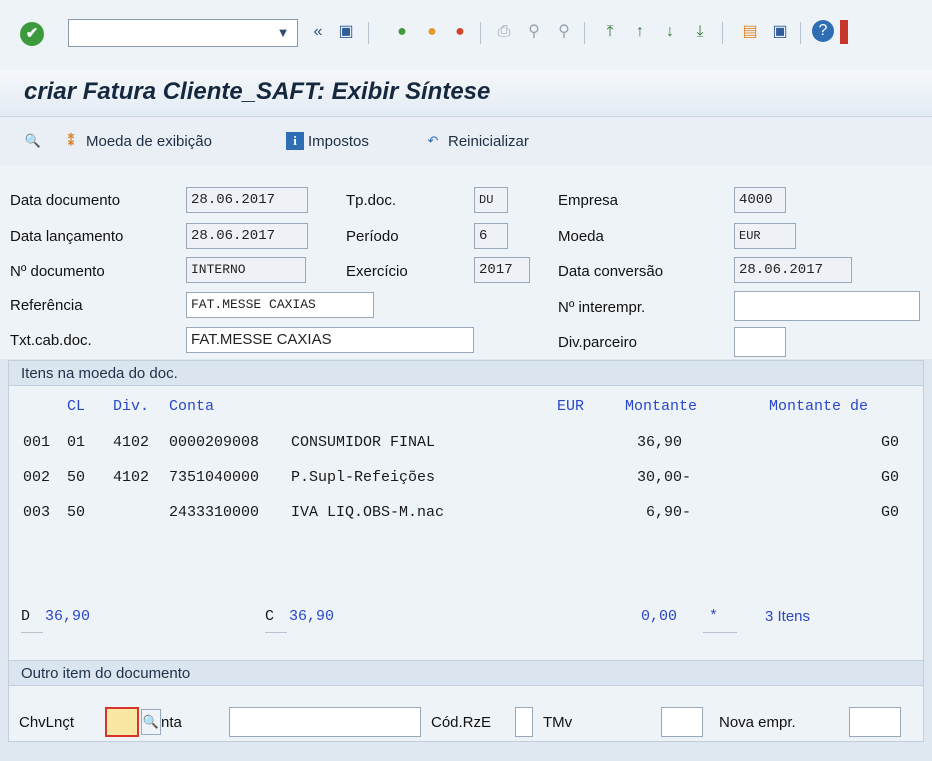 The width and height of the screenshot is (932, 761). What do you see at coordinates (71, 140) in the screenshot?
I see `currency-icon: ⁑` at bounding box center [71, 140].